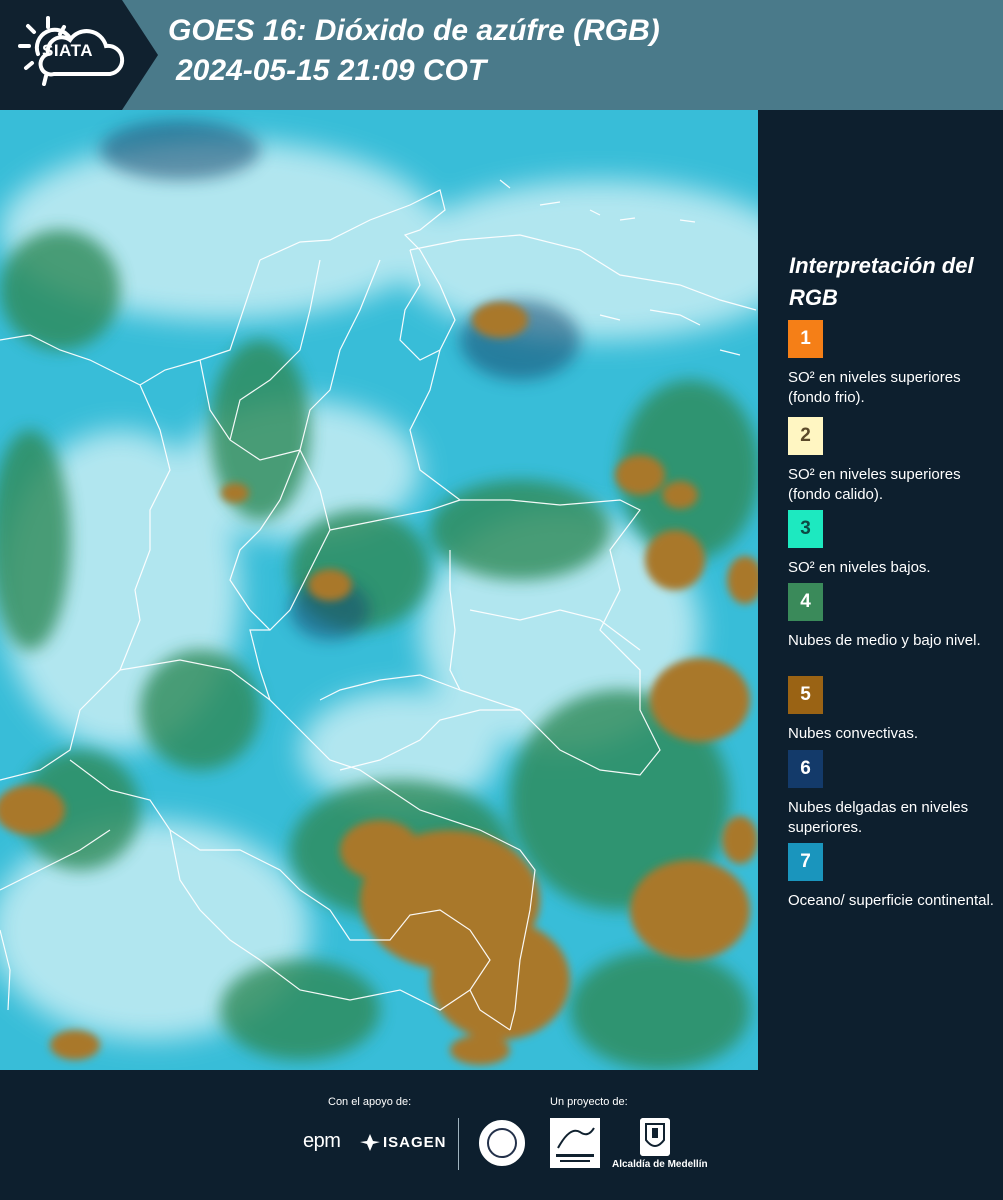 This screenshot has width=1003, height=1200. What do you see at coordinates (575, 1143) in the screenshot?
I see `area-metropolitana-logo-icon` at bounding box center [575, 1143].